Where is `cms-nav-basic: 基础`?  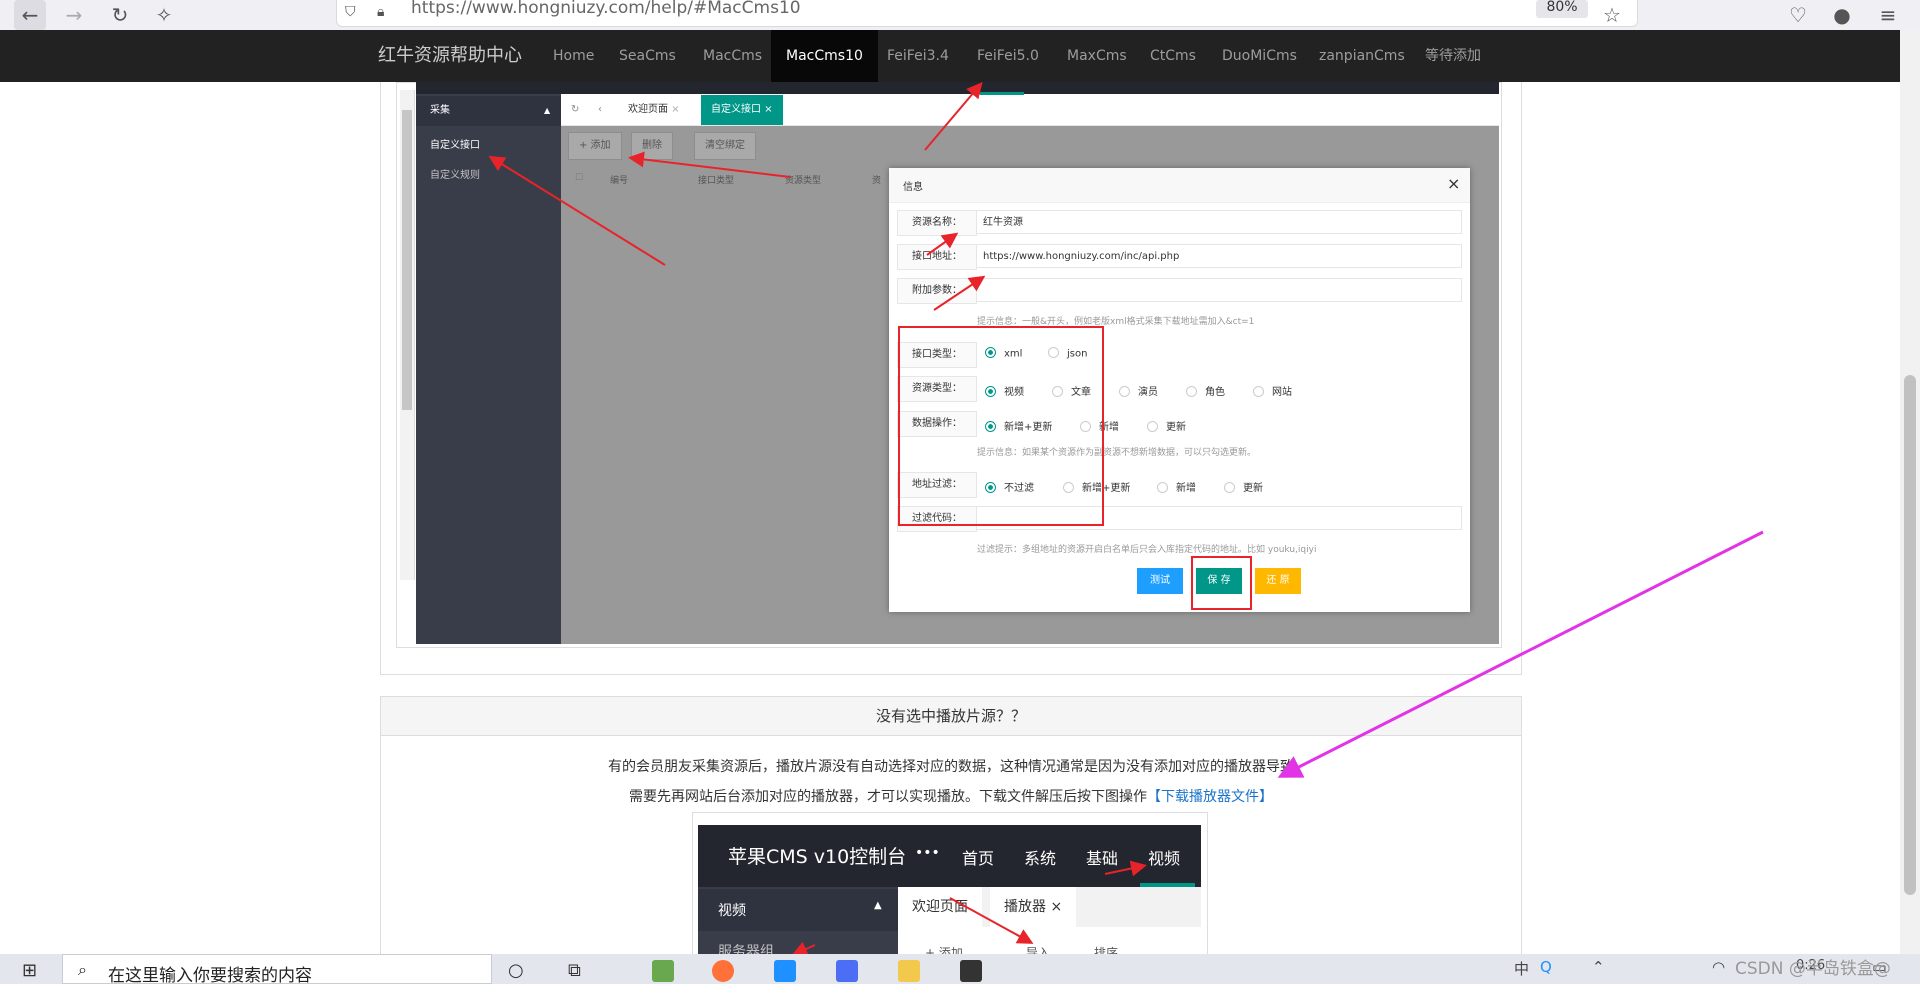 cms-nav-basic: 基础 is located at coordinates (1102, 858).